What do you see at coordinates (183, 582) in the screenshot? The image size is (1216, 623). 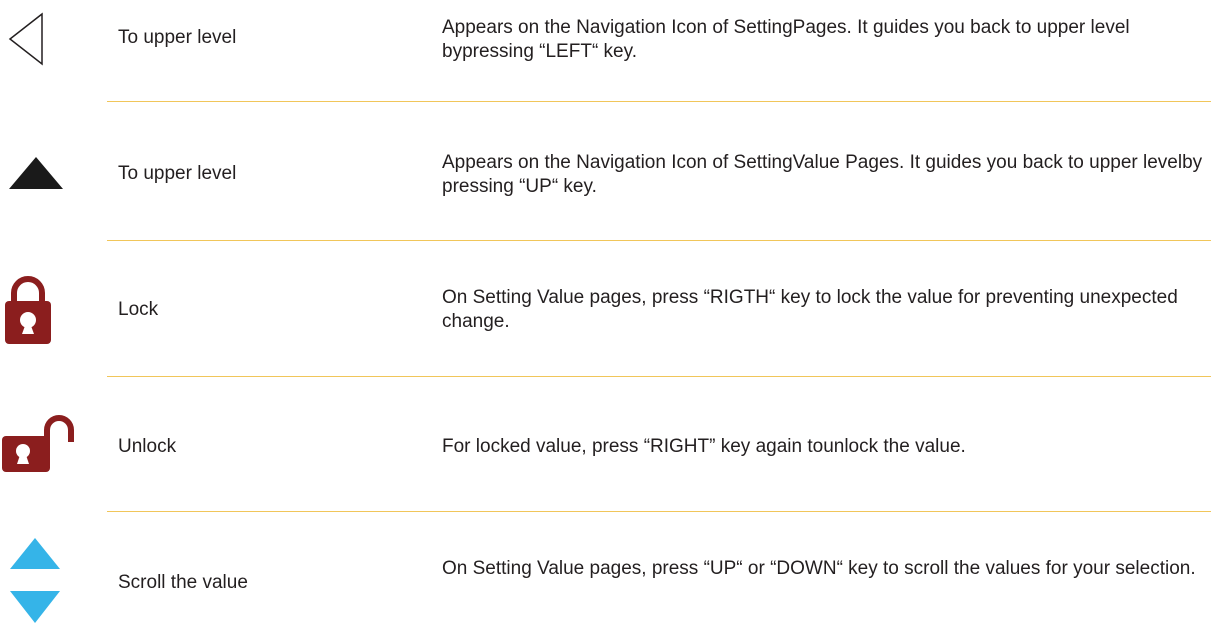 I see `row-label: Scroll the value` at bounding box center [183, 582].